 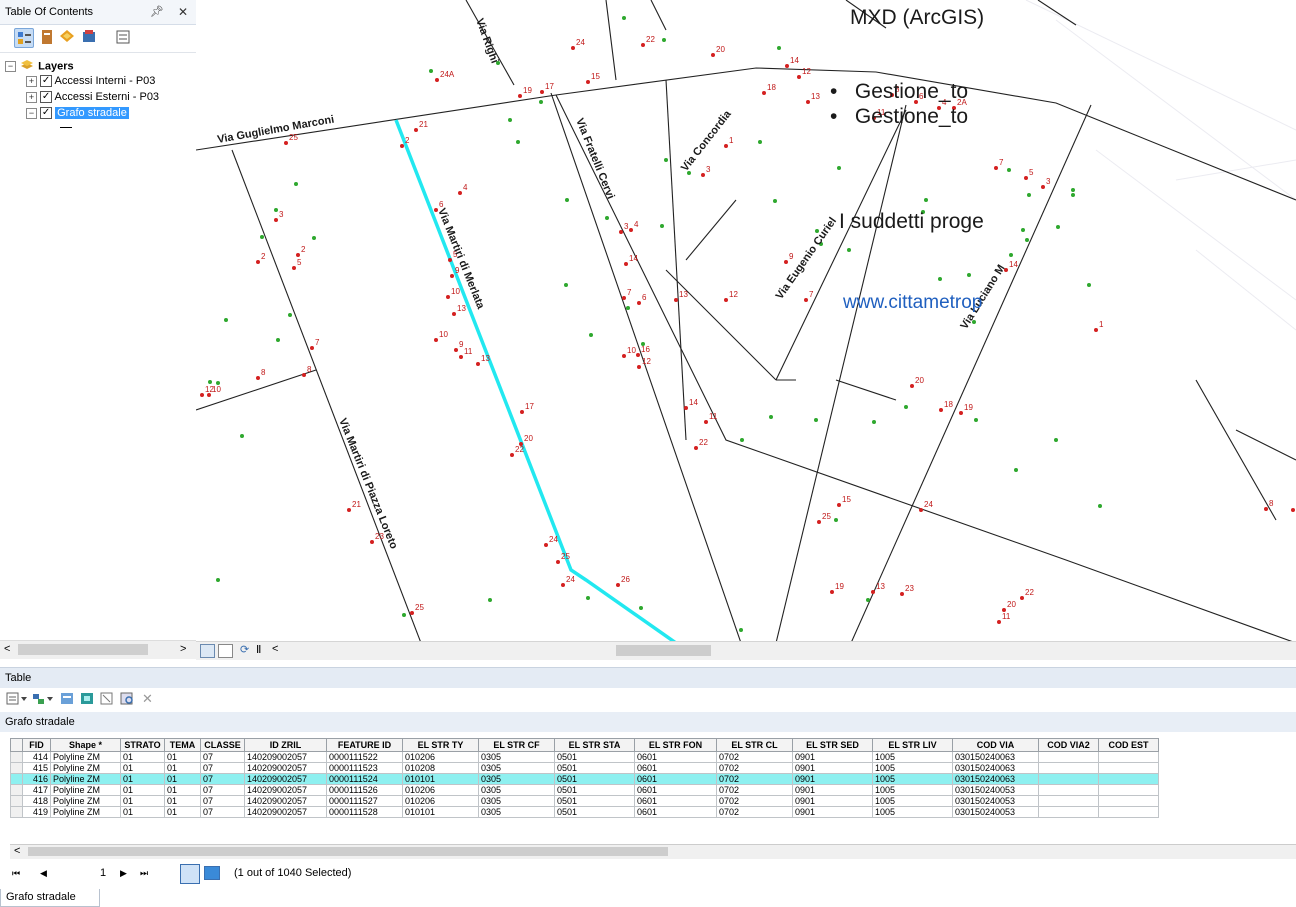 What do you see at coordinates (183, 12) in the screenshot?
I see `close-icon: ✕` at bounding box center [183, 12].